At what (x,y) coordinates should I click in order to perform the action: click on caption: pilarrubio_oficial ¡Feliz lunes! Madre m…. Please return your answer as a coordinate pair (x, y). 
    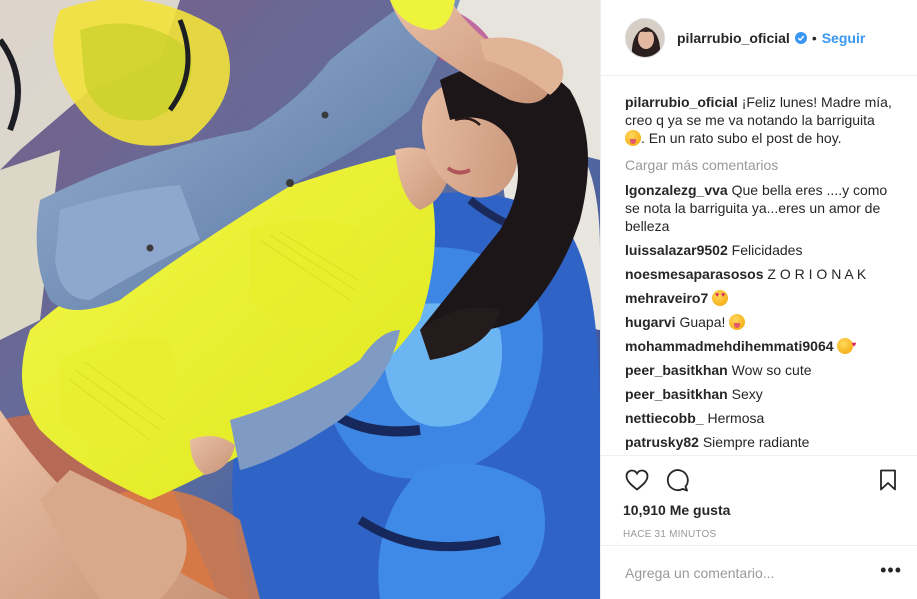
    Looking at the image, I should click on (759, 120).